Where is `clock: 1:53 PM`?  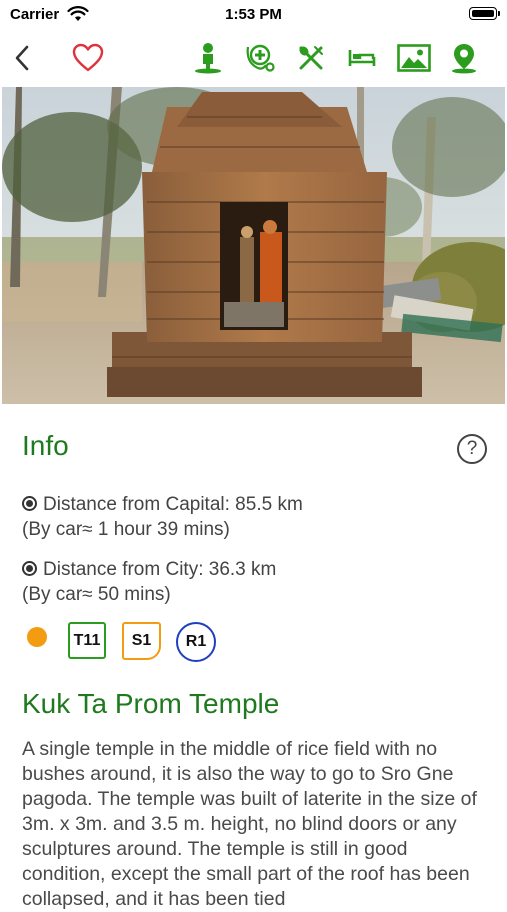
clock: 1:53 PM is located at coordinates (253, 14).